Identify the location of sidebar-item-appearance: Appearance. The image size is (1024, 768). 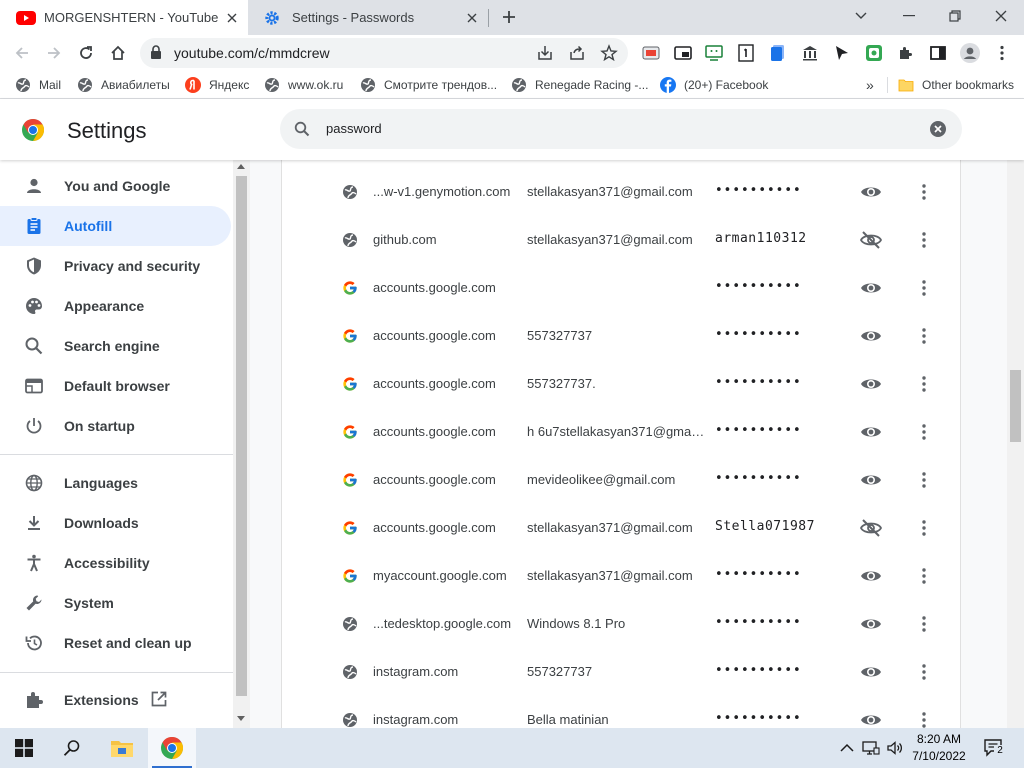
(115, 306).